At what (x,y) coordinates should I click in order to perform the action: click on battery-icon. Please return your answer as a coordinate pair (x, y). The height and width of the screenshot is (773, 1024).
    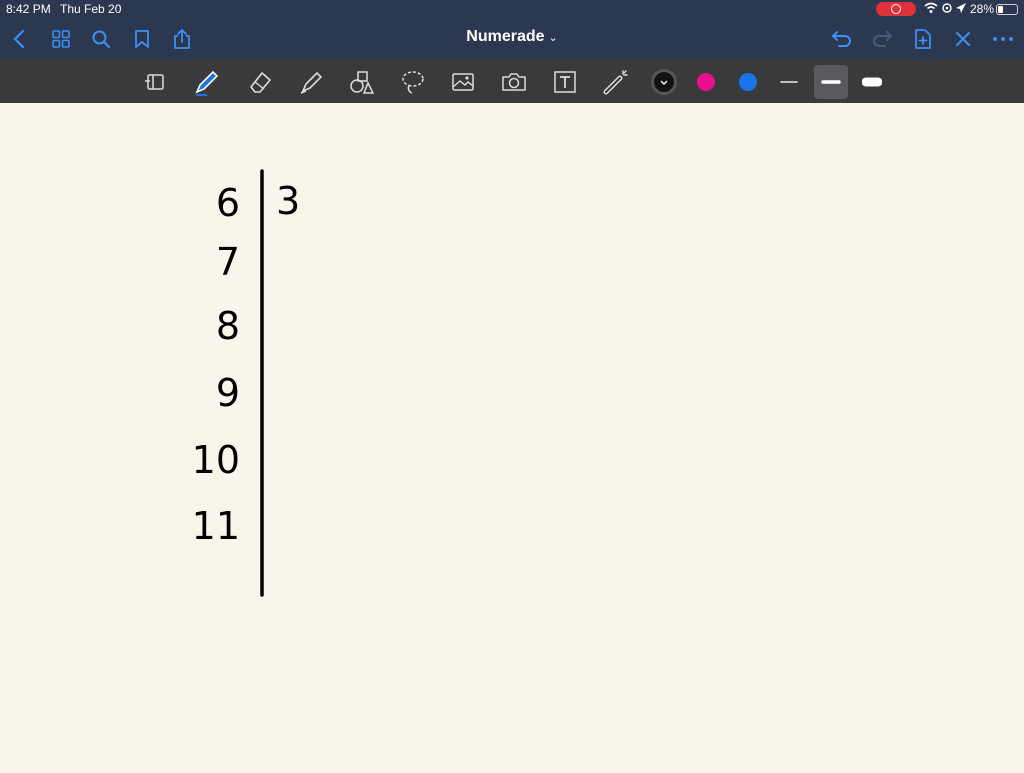
    Looking at the image, I should click on (1007, 9).